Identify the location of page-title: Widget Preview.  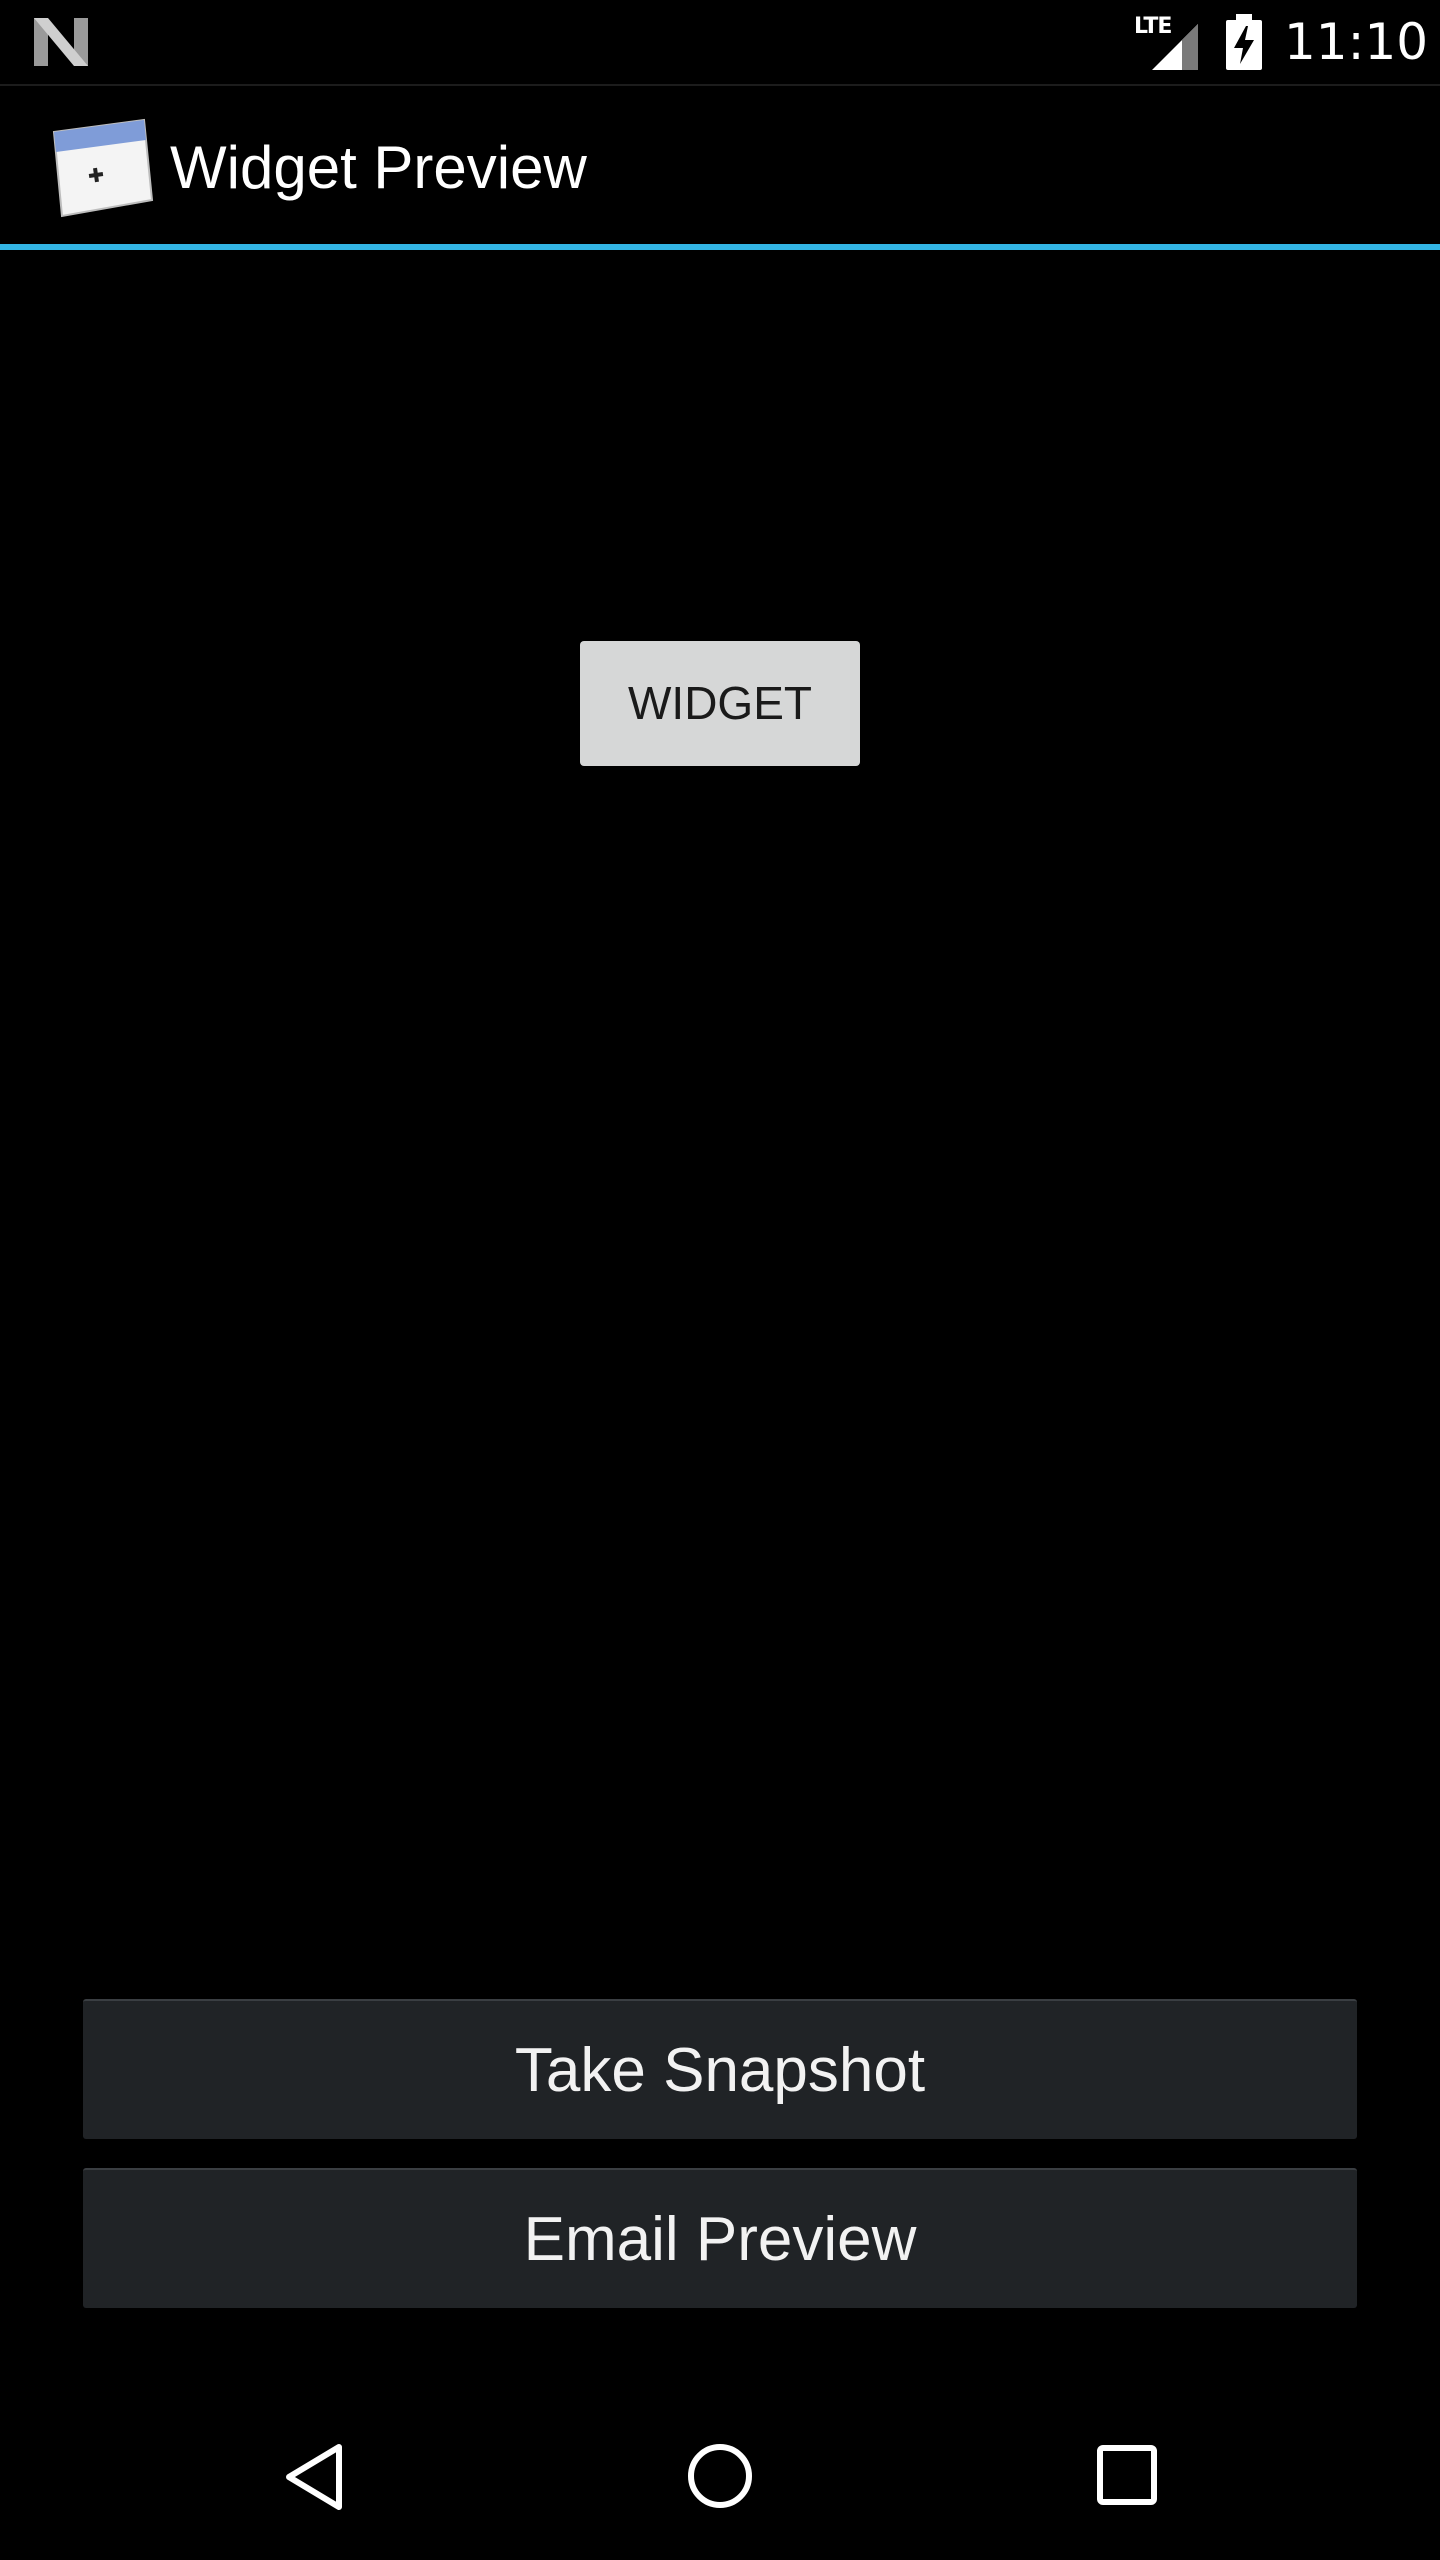
(378, 167).